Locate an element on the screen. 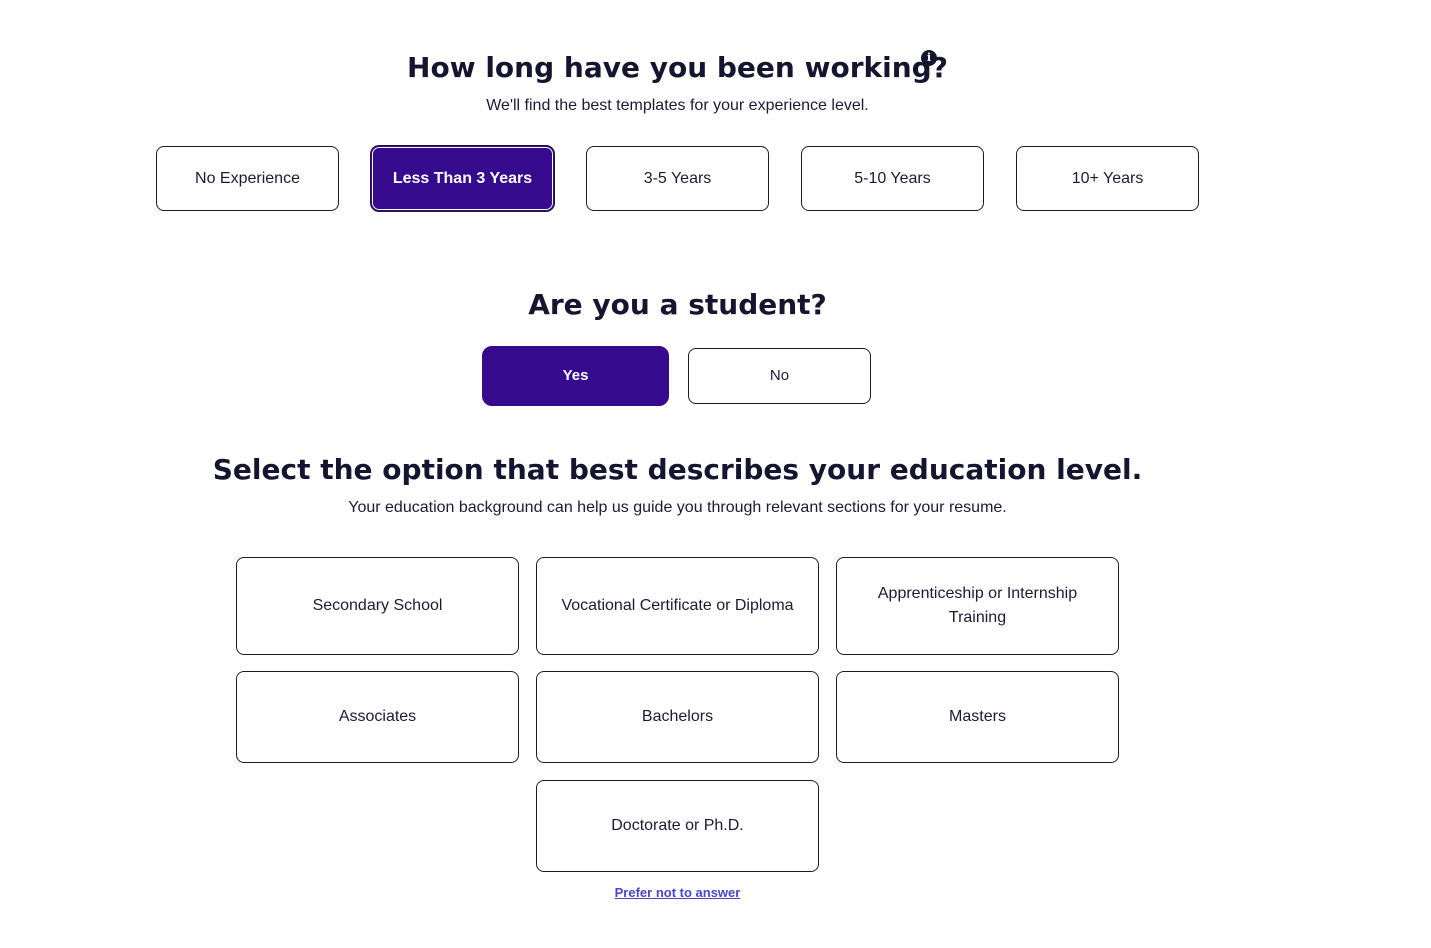 The width and height of the screenshot is (1431, 948). student-option-yes: Yes is located at coordinates (575, 376).